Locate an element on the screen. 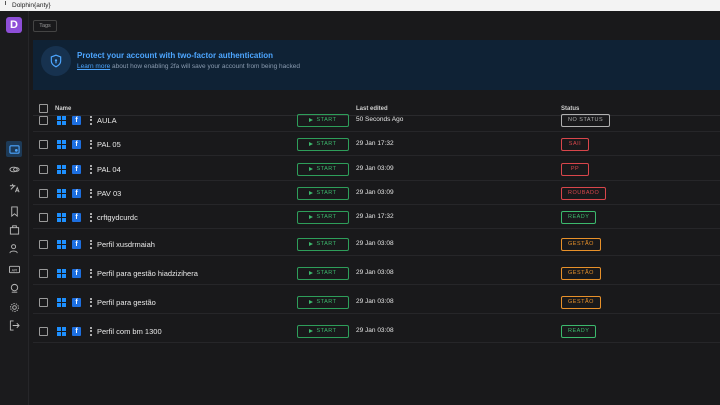 This screenshot has width=720, height=405. last-edited: 29 Jan 03:08 is located at coordinates (375, 243).